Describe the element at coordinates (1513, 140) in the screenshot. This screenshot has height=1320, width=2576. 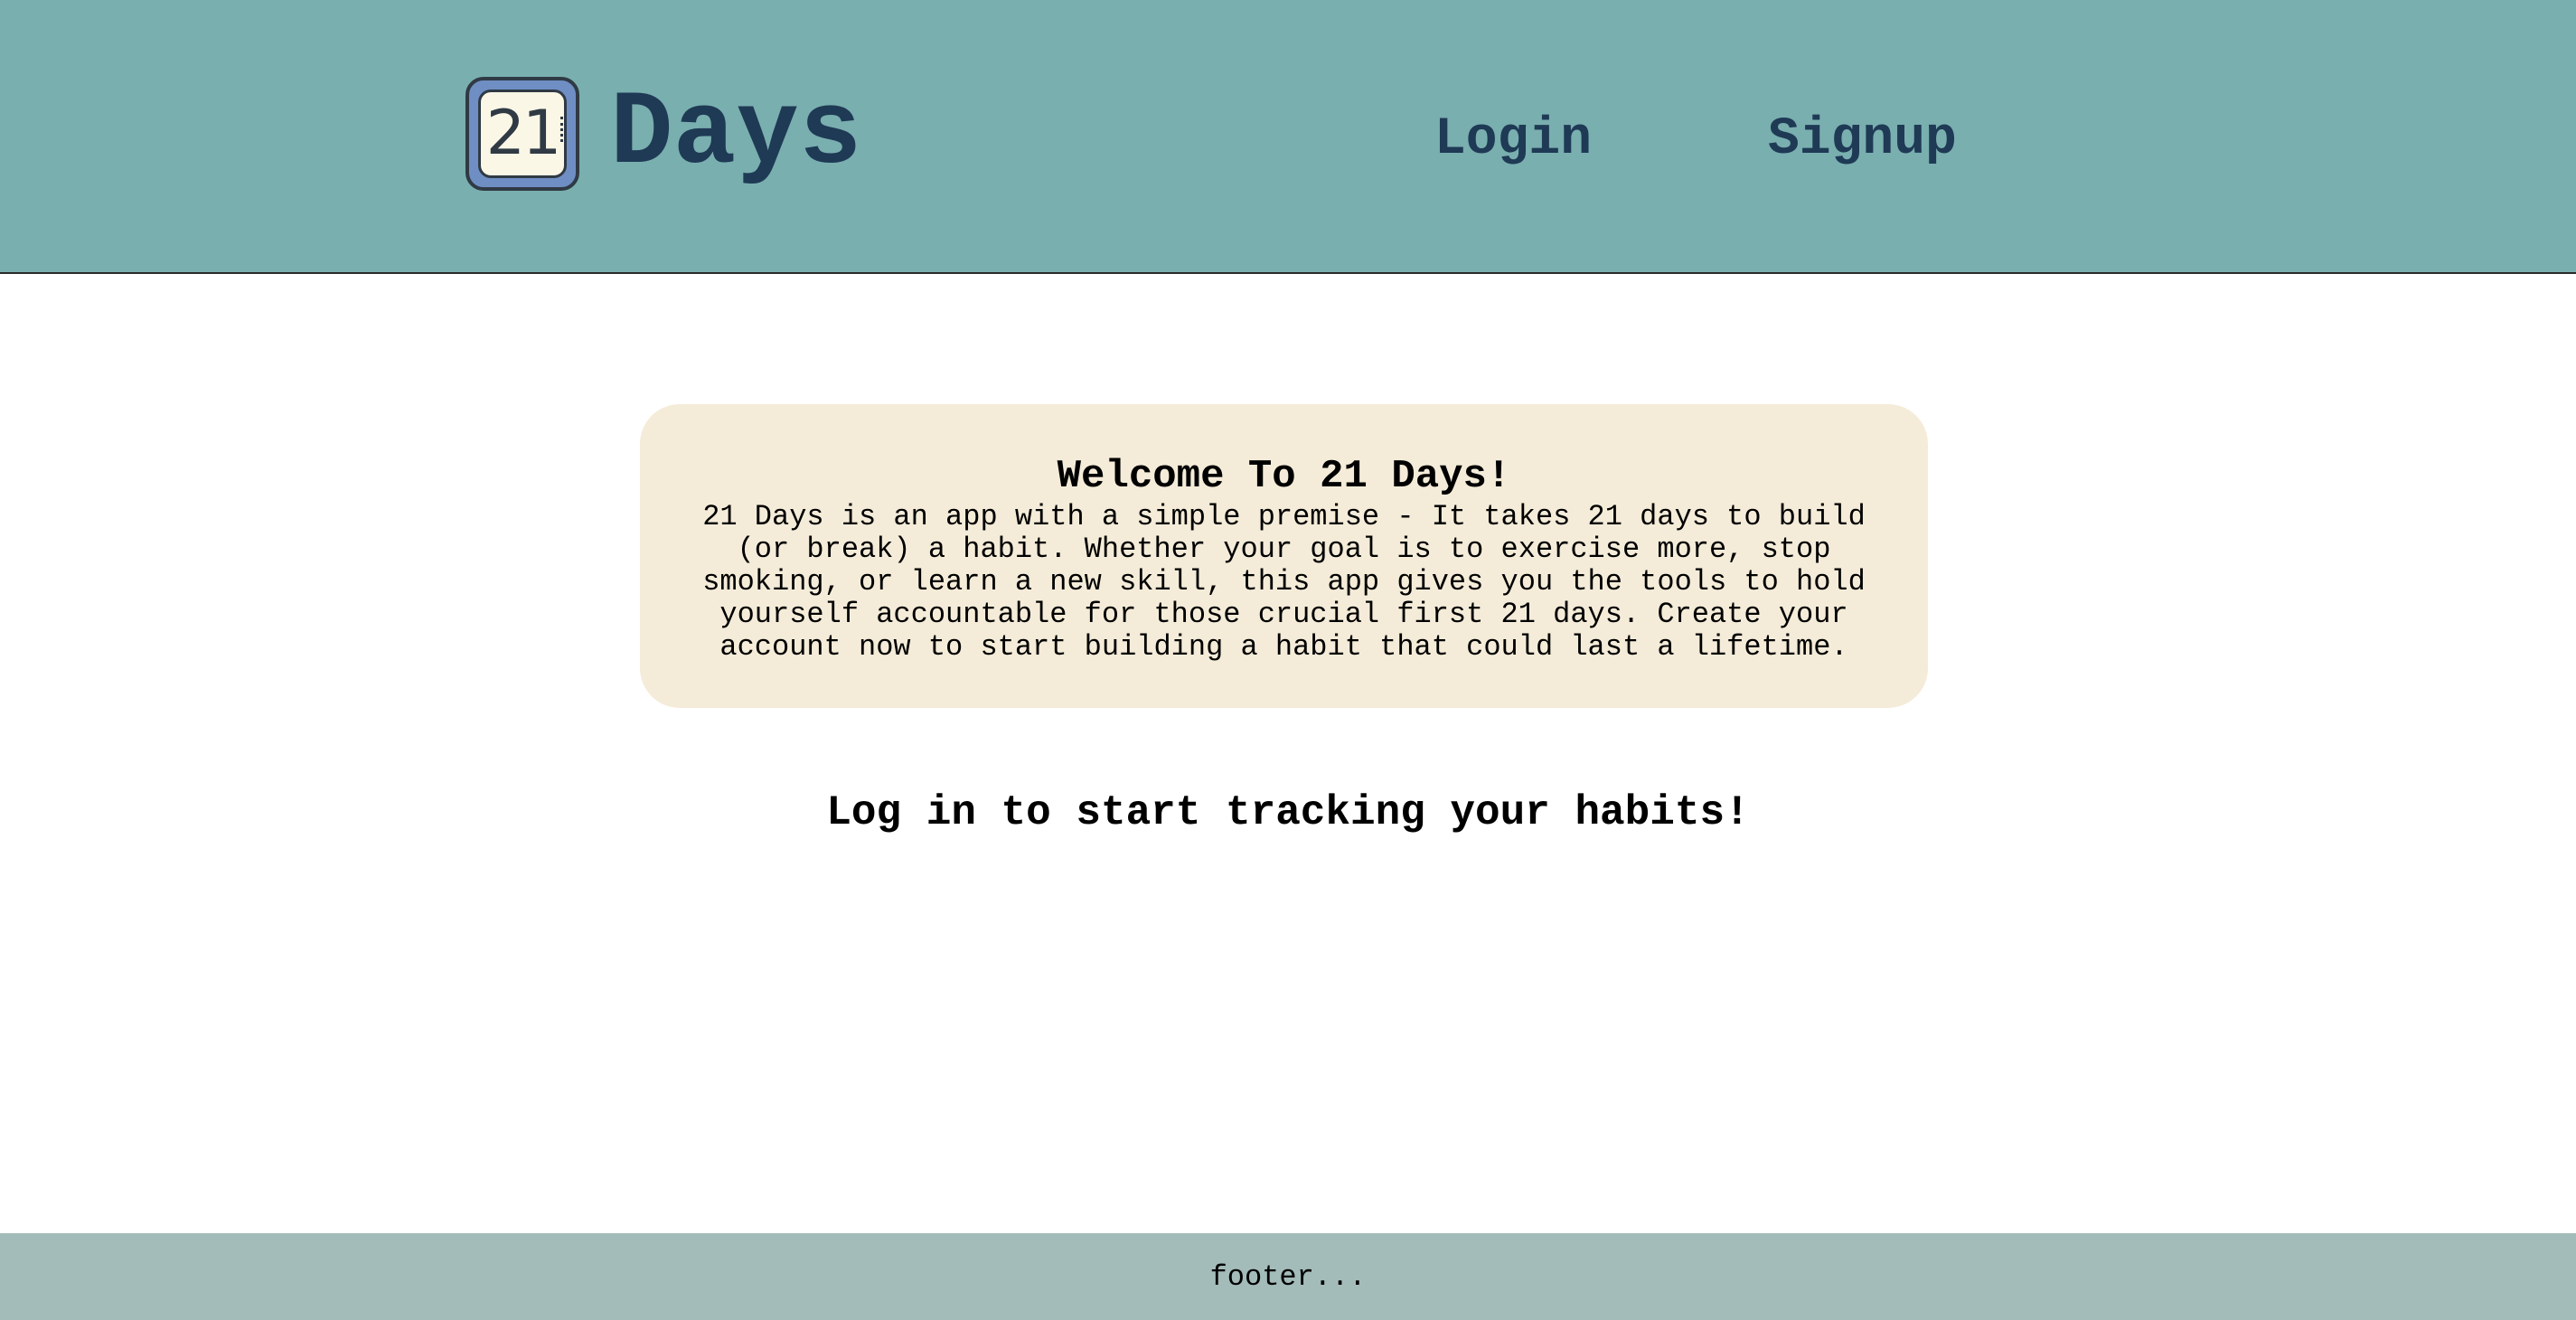
I see `login-link: Login` at that location.